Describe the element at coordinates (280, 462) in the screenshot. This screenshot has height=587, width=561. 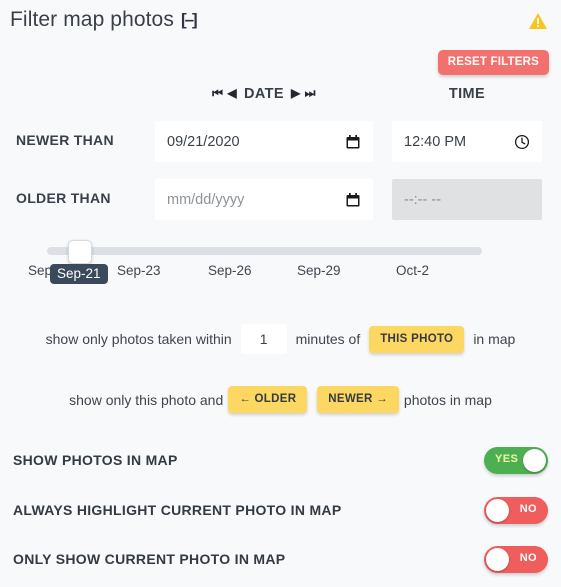
I see `toggle-row-show-photos: SHOW PHOTOS IN MAP YES` at that location.